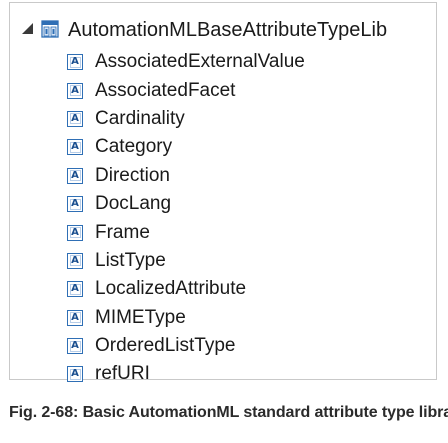  Describe the element at coordinates (186, 176) in the screenshot. I see `tree-node-attribute-type: A Direction` at that location.